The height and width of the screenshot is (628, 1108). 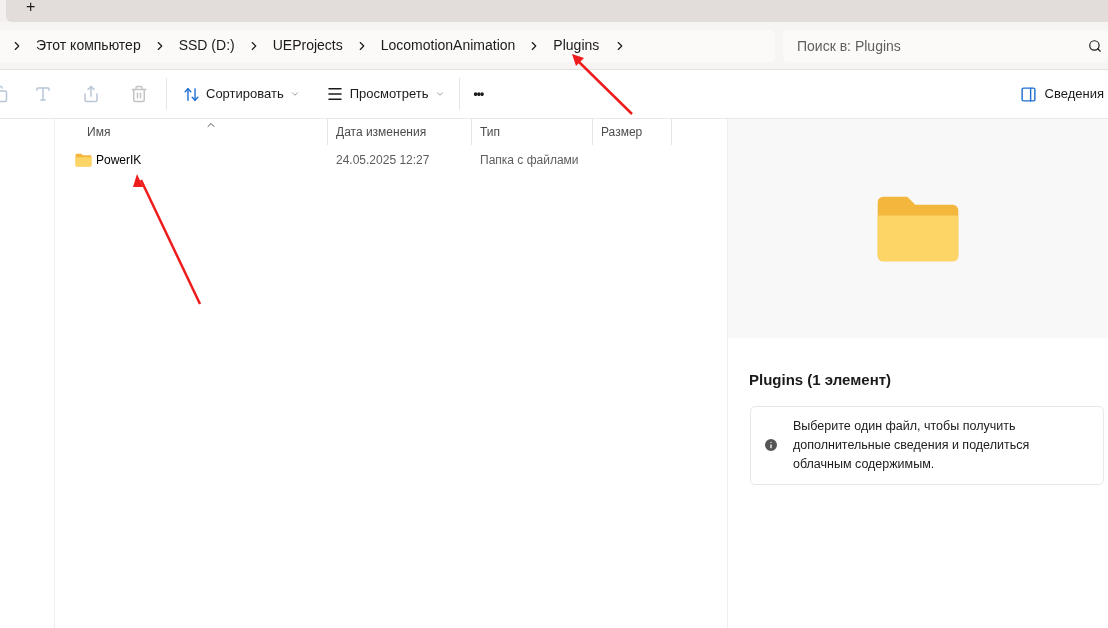 What do you see at coordinates (88, 45) in the screenshot?
I see `breadcrumb-item: Этот компьютер` at bounding box center [88, 45].